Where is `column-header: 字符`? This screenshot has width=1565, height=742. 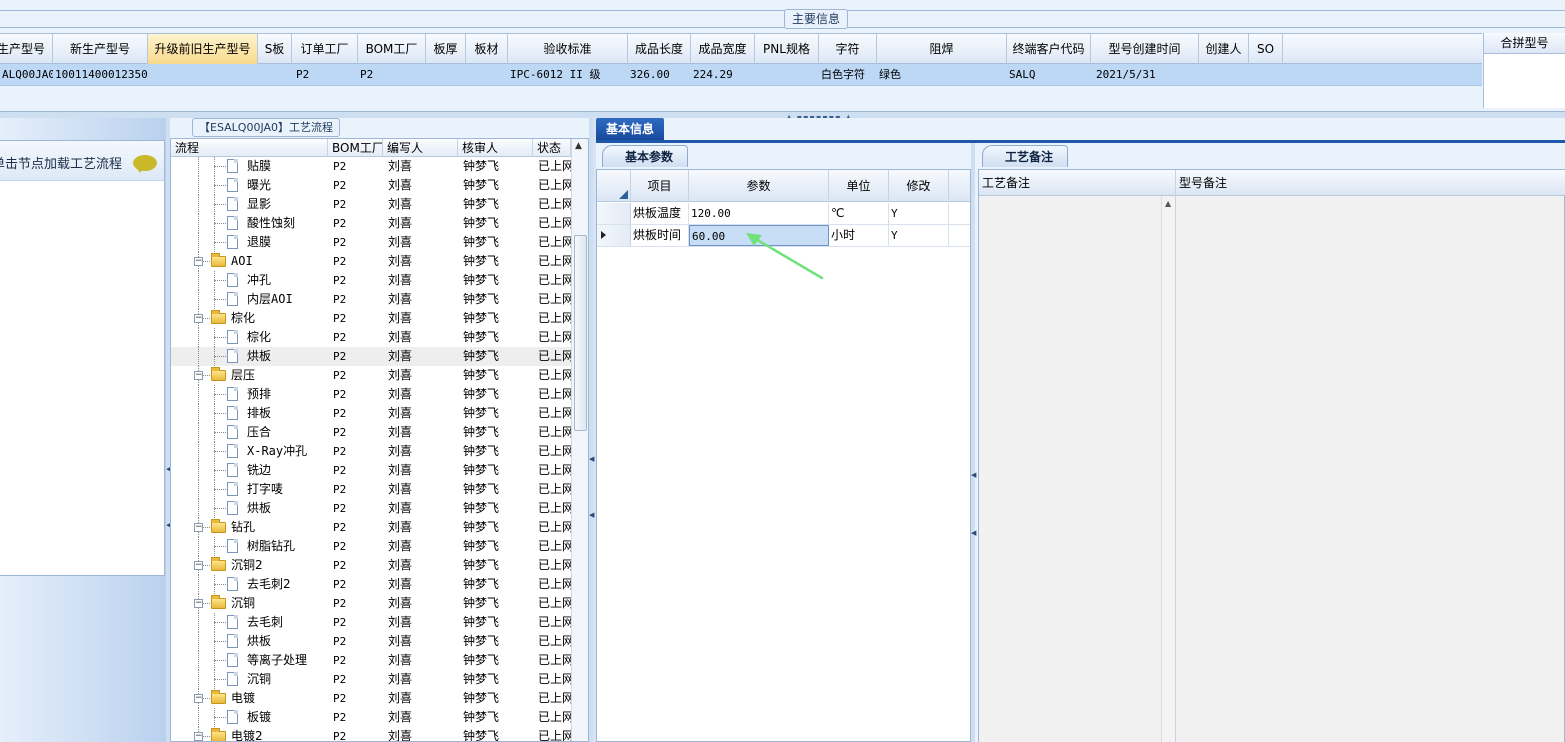
column-header: 字符 is located at coordinates (848, 49).